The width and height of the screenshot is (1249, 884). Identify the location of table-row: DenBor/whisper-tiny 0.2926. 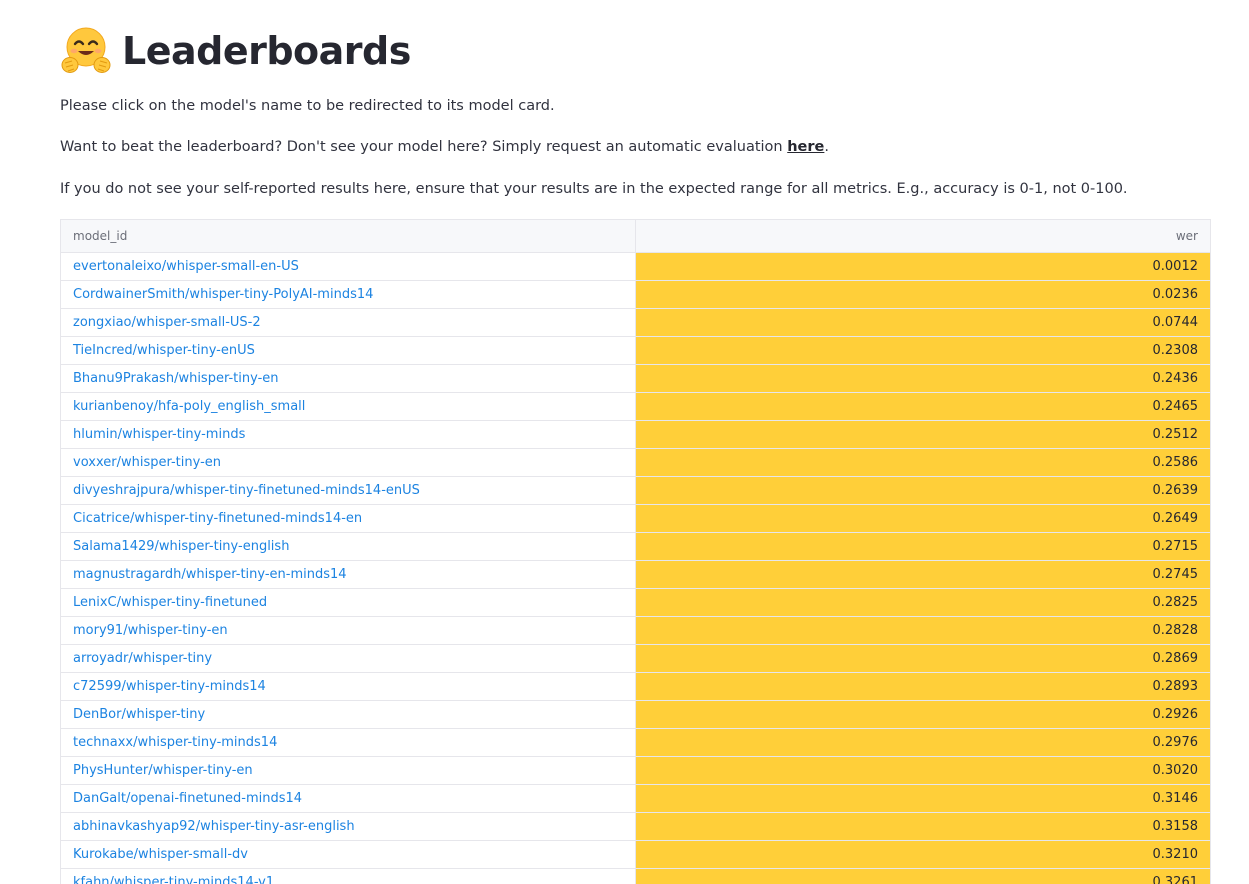
(635, 715).